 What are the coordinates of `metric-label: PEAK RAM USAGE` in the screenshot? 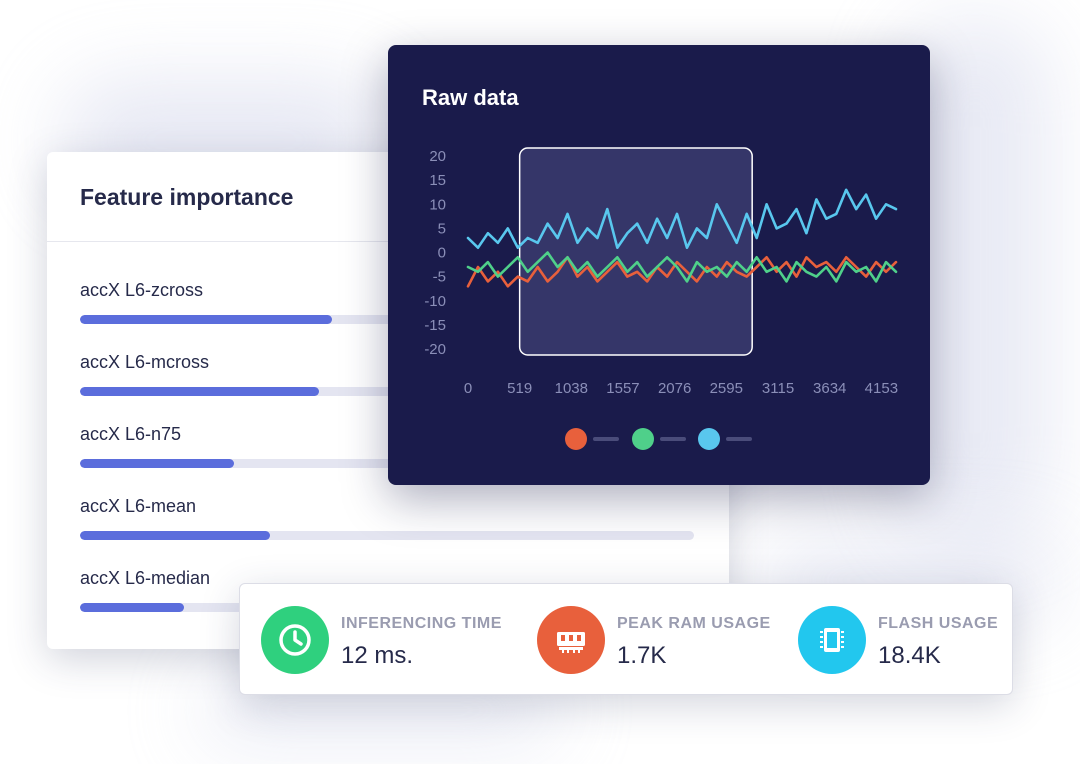 It's located at (694, 623).